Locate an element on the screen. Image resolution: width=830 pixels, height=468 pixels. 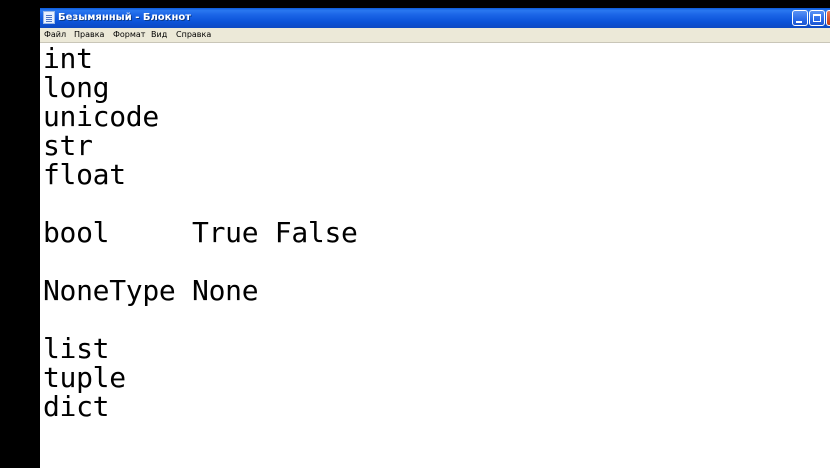
maximize-button is located at coordinates (817, 18).